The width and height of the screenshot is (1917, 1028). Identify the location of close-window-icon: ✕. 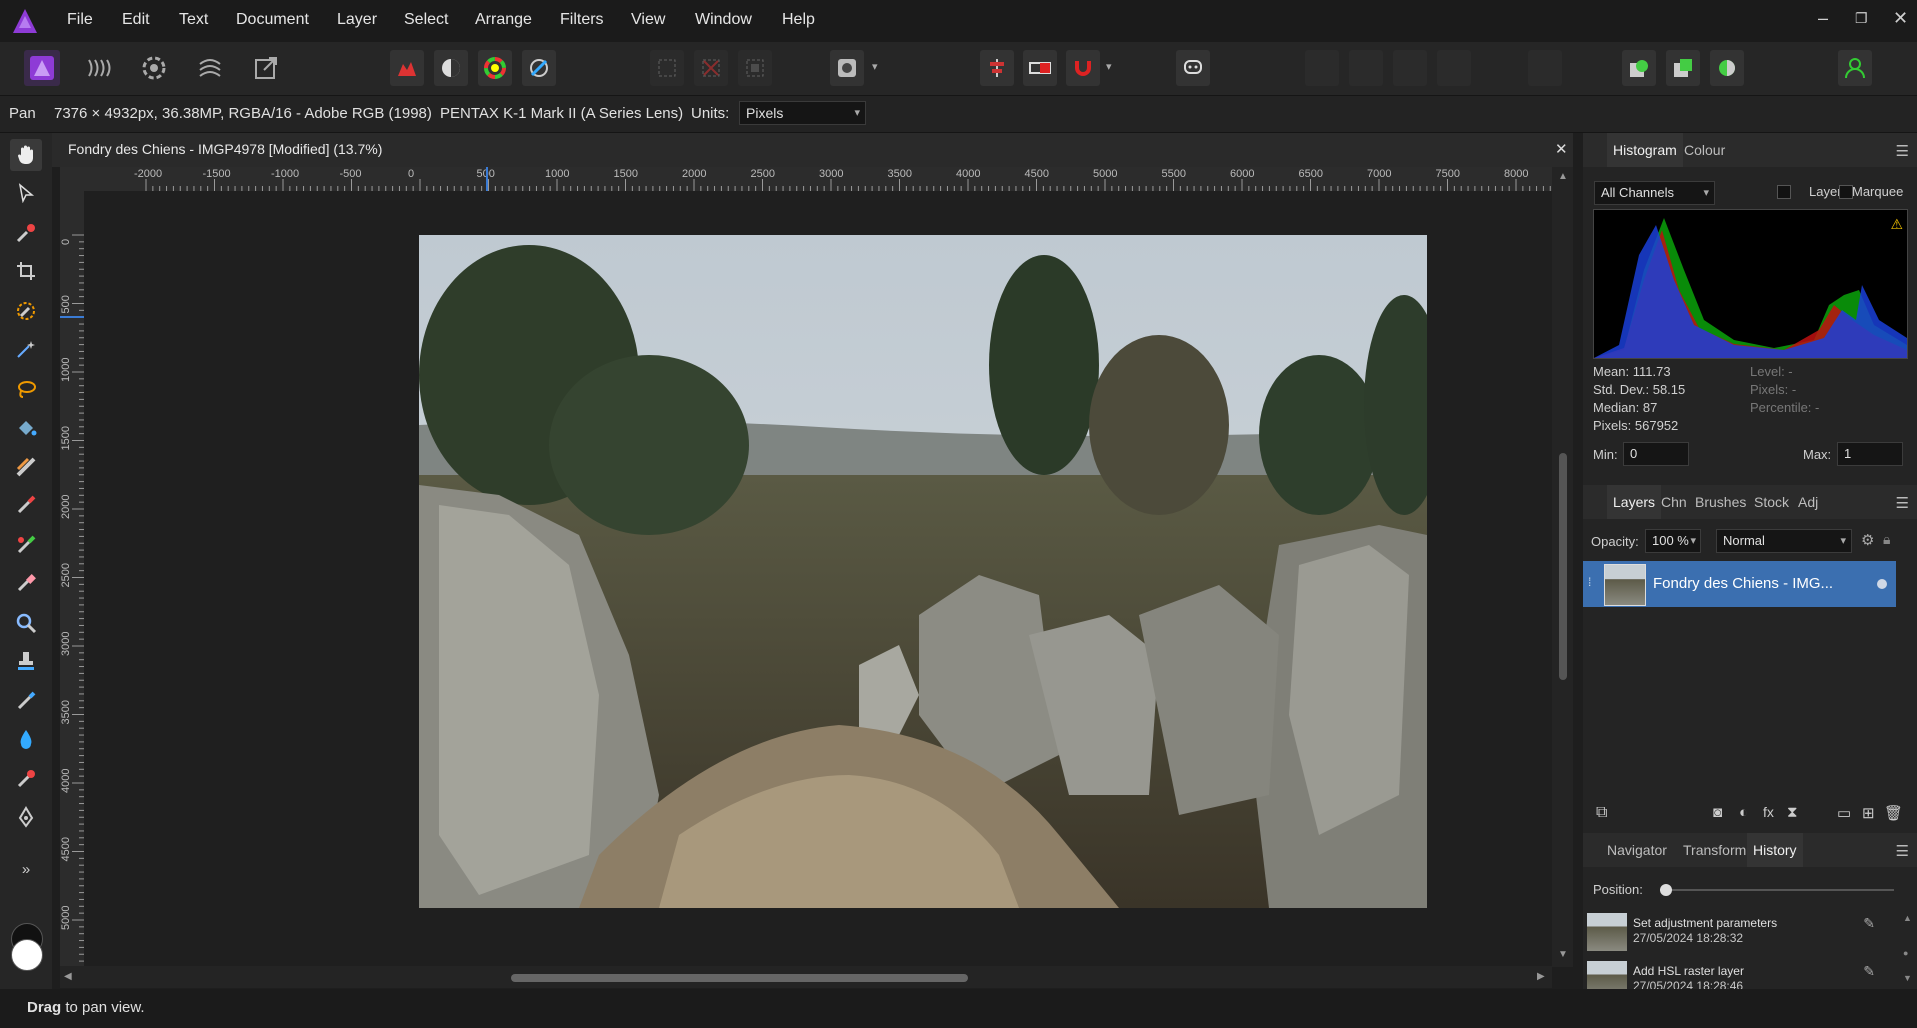
(1900, 18).